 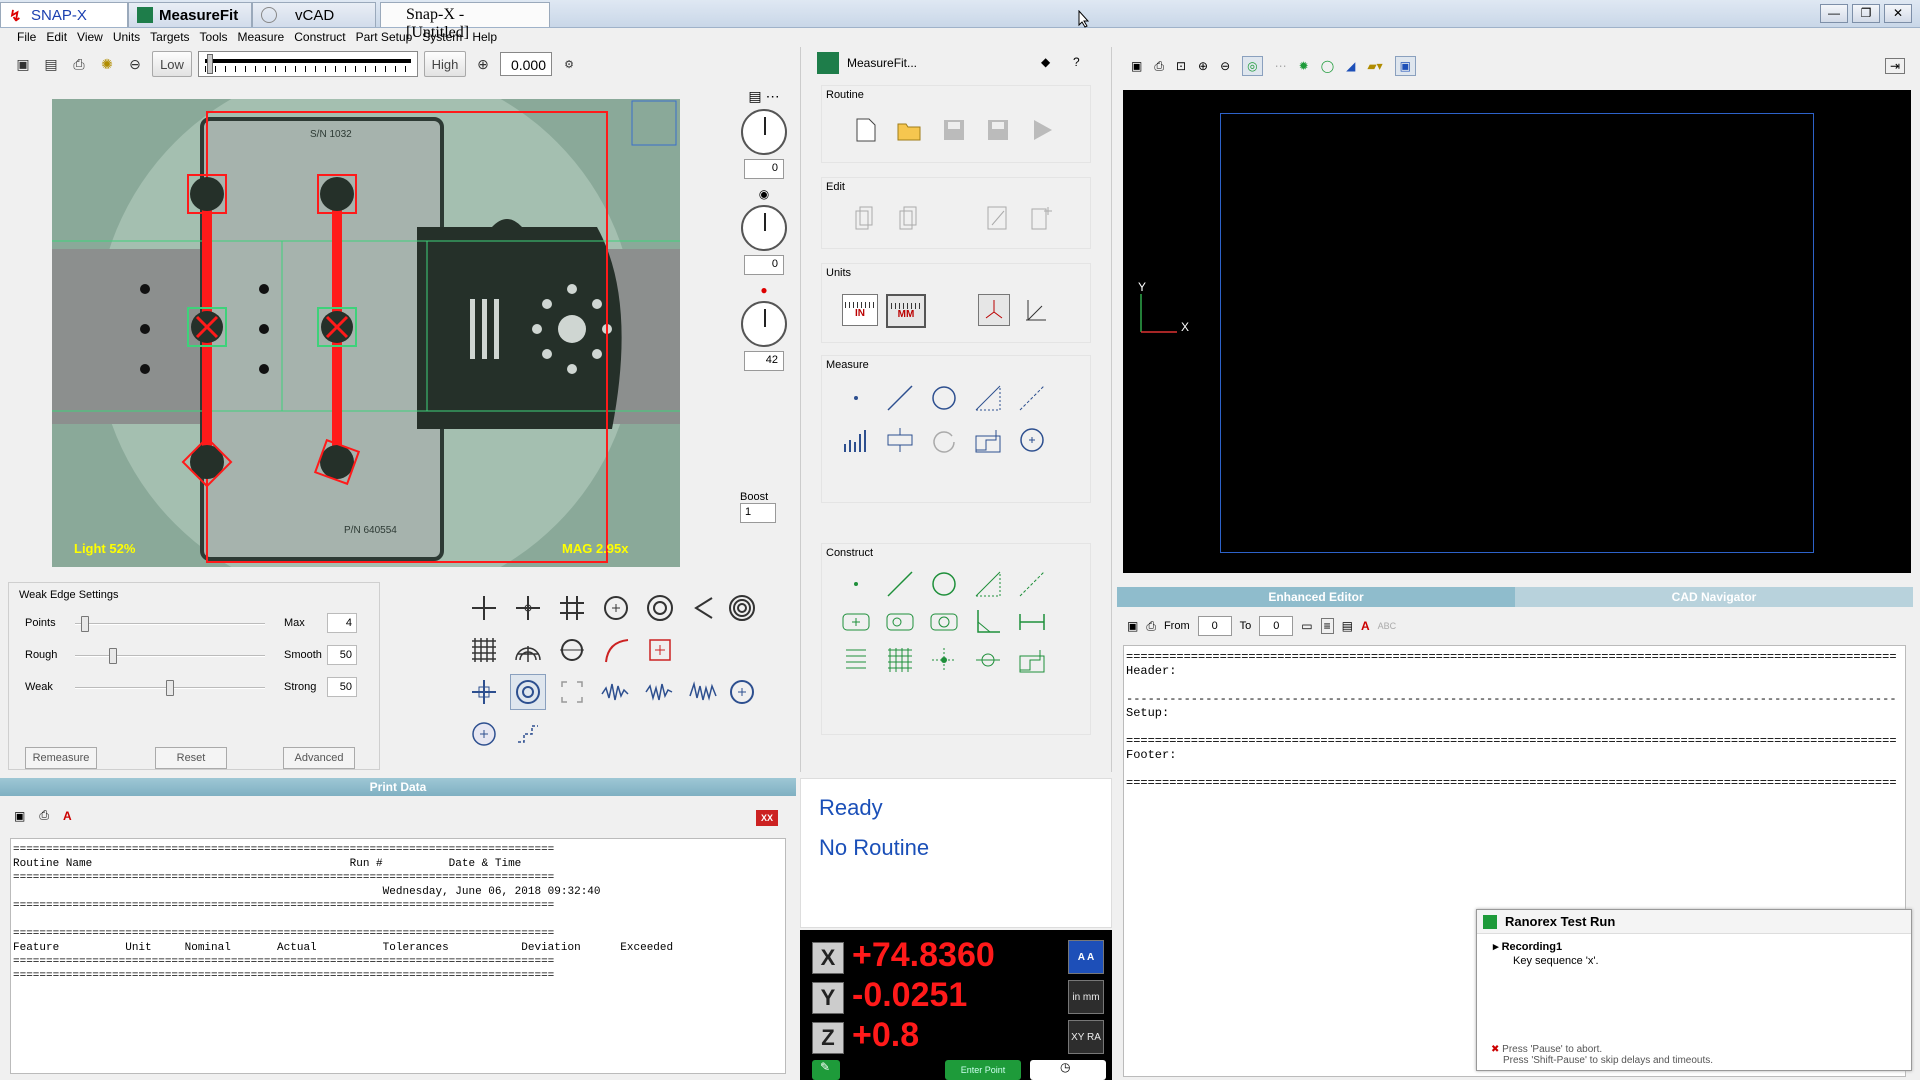 What do you see at coordinates (660, 692) in the screenshot?
I see `edge-scan-2-icon` at bounding box center [660, 692].